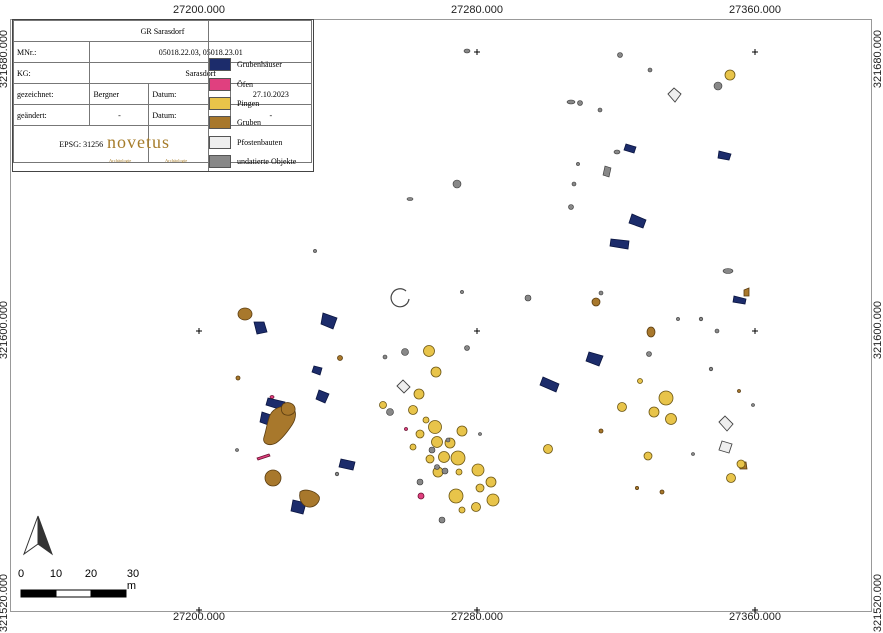 The image size is (883, 633). I want to click on changed-by: -, so click(119, 115).